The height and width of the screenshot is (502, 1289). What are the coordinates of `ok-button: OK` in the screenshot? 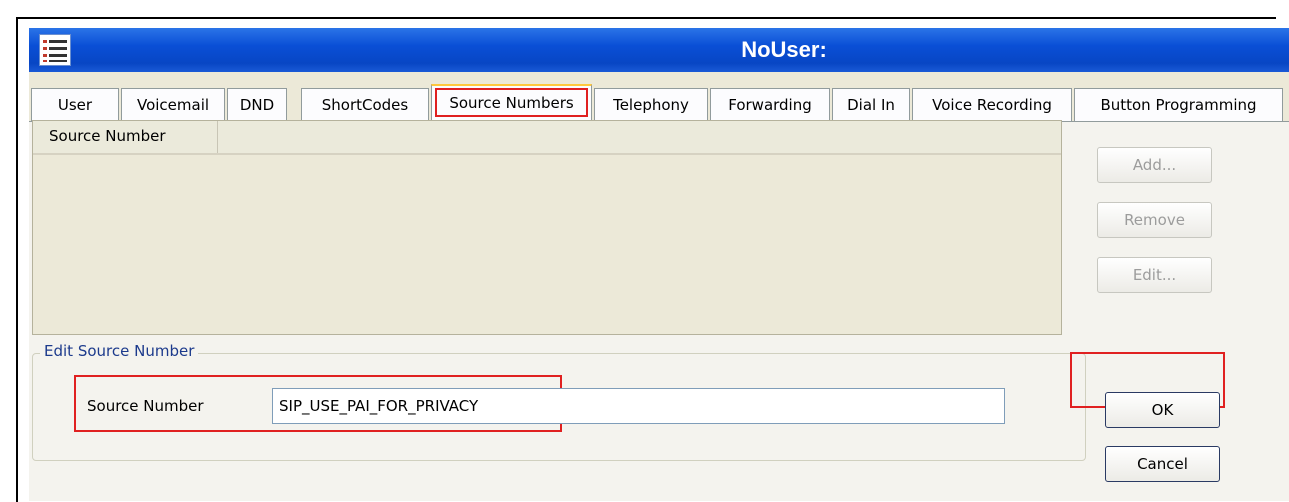 It's located at (1162, 410).